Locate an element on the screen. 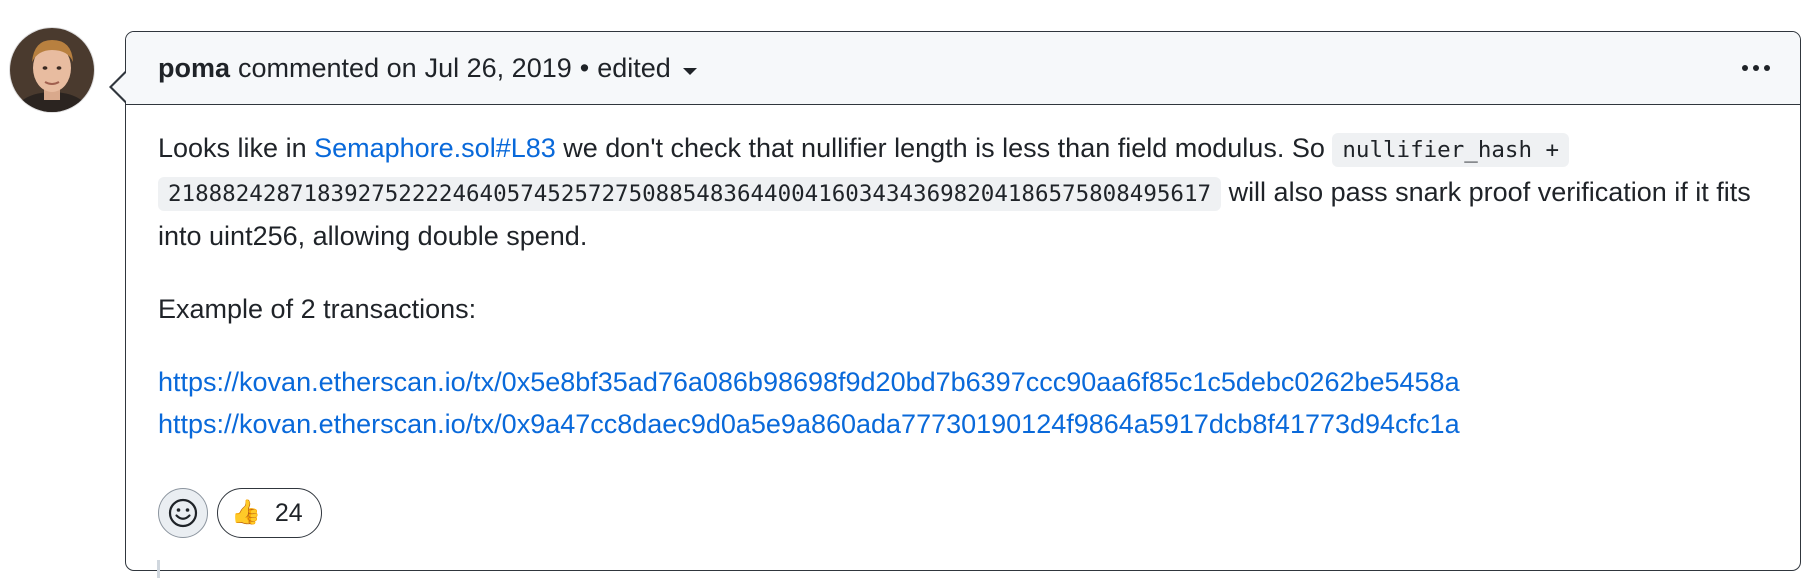 The height and width of the screenshot is (578, 1806). add-reaction-button is located at coordinates (183, 513).